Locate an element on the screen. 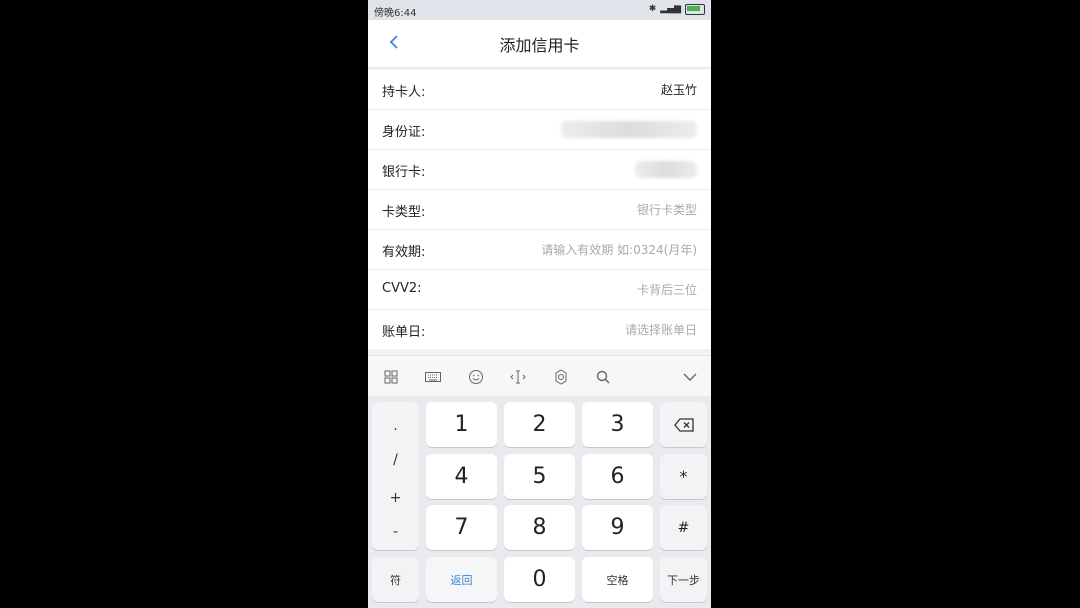 This screenshot has width=1080, height=608. expiry-input: 请输入有效期 如:0324(月年) is located at coordinates (619, 249).